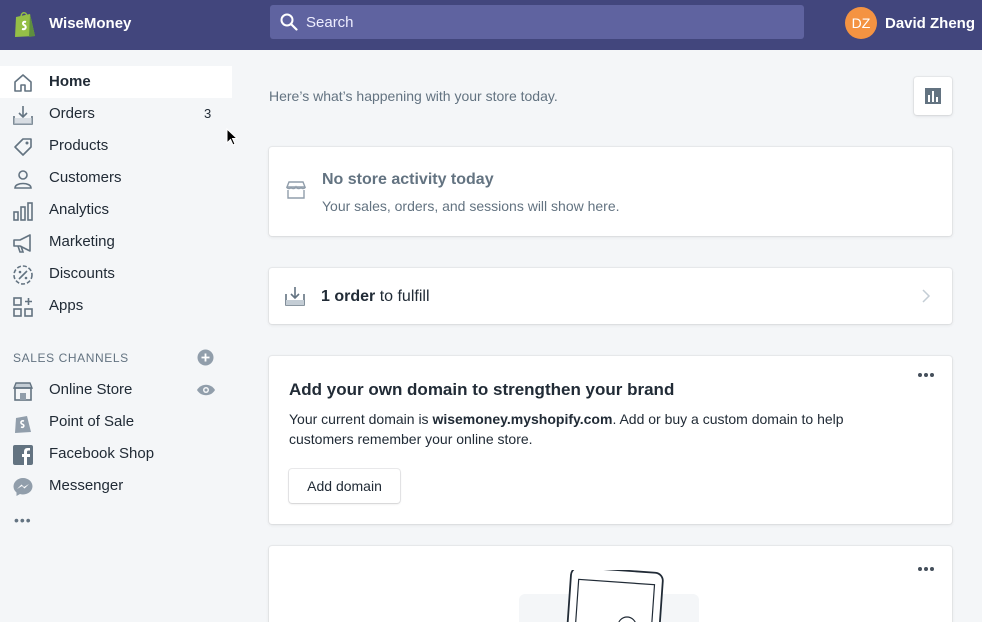  I want to click on sidebar-item-label: Analytics, so click(79, 209).